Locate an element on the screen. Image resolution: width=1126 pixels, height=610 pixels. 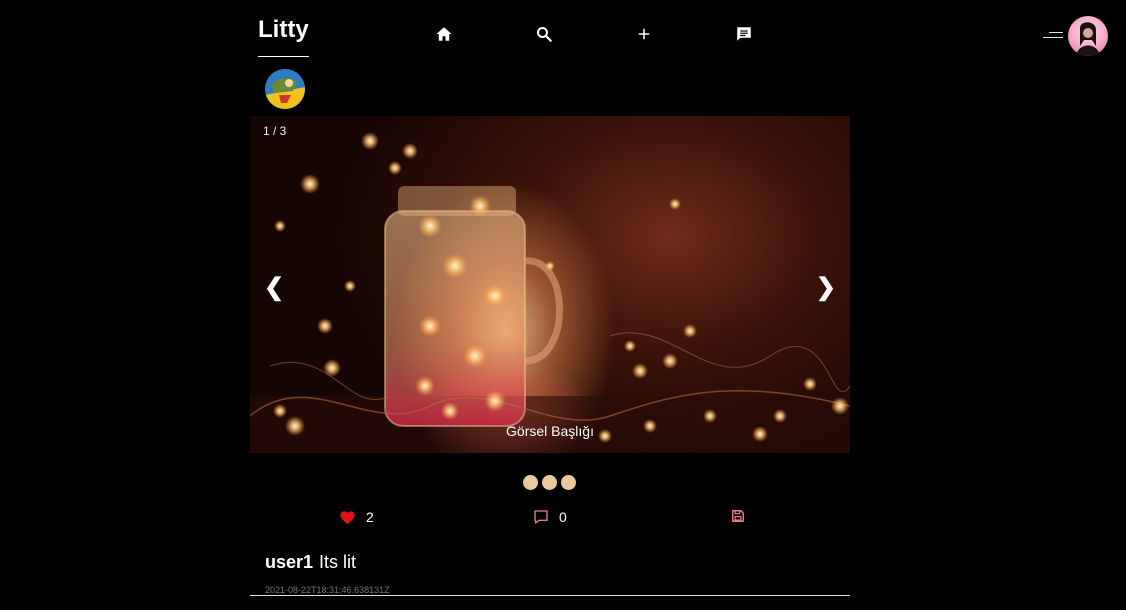
slide-caption: Görsel Başlığı is located at coordinates (550, 431).